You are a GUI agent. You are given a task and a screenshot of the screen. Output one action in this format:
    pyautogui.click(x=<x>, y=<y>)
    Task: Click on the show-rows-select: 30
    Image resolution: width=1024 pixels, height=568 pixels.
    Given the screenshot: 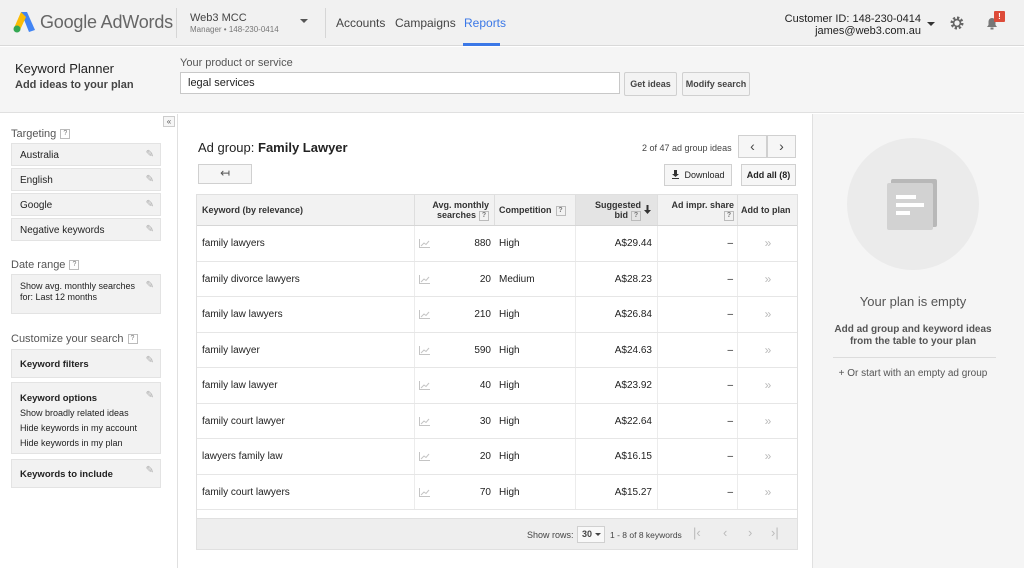 What is the action you would take?
    pyautogui.click(x=591, y=534)
    